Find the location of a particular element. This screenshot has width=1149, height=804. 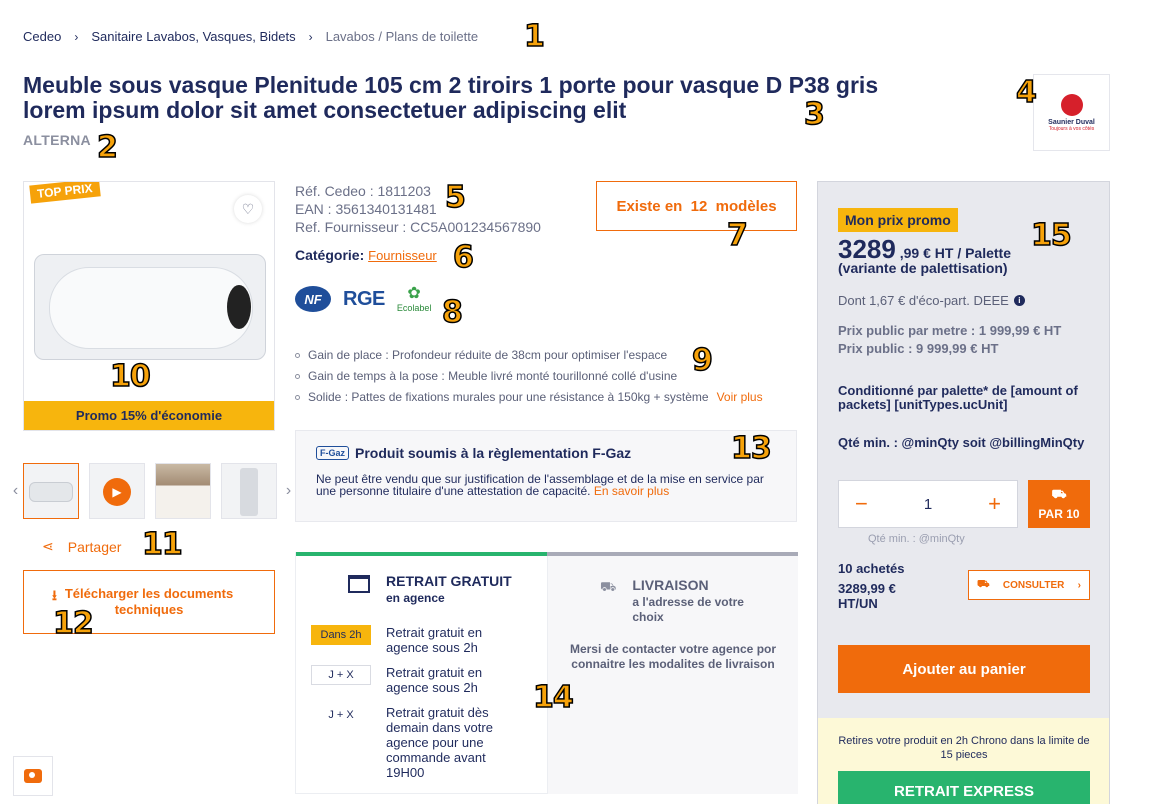

store-icon is located at coordinates (359, 584).